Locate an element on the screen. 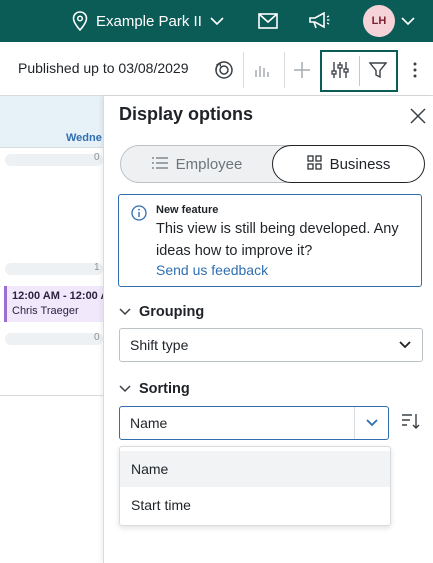 This screenshot has height=563, width=433. close-icon is located at coordinates (418, 116).